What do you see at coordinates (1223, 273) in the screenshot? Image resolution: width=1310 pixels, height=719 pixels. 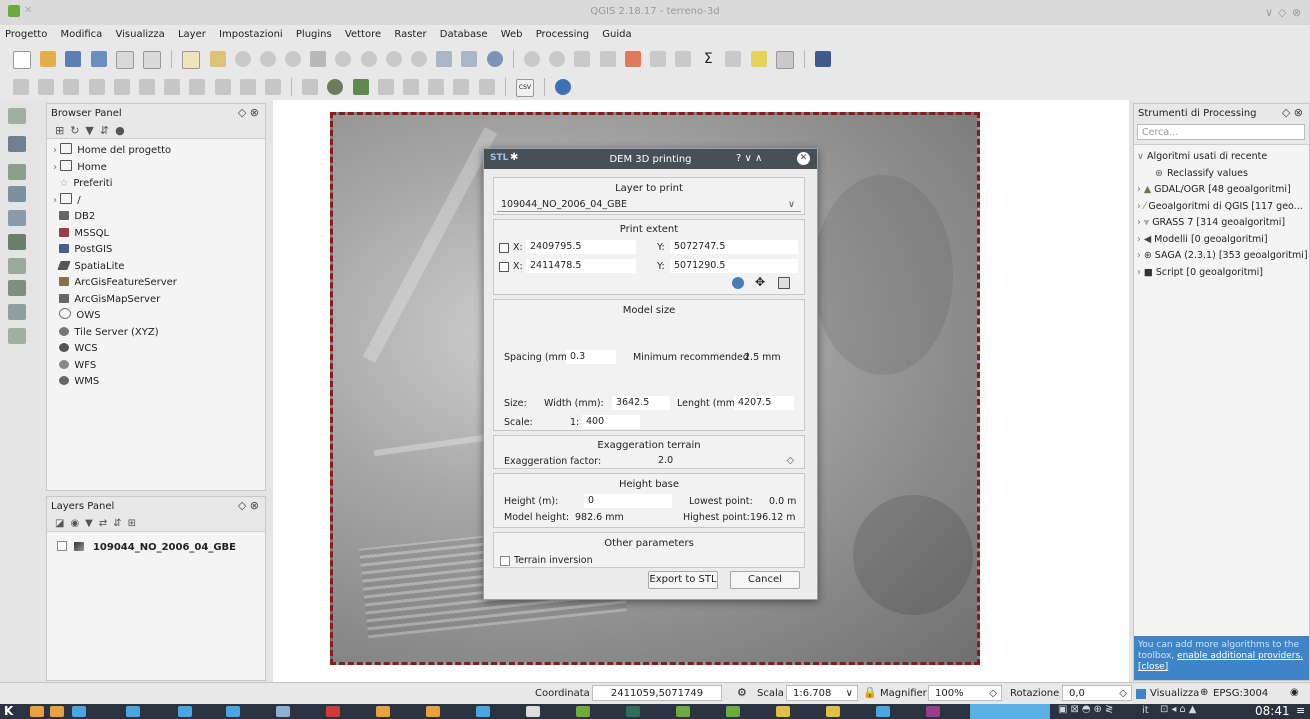 I see `list-item: › ■ Script [0 geoalgoritmi]` at bounding box center [1223, 273].